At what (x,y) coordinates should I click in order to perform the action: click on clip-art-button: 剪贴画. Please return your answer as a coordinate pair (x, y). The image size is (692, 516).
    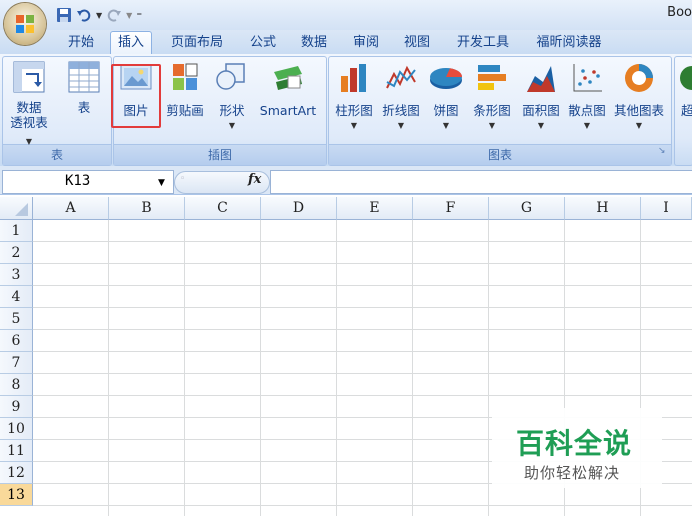
    Looking at the image, I should click on (185, 90).